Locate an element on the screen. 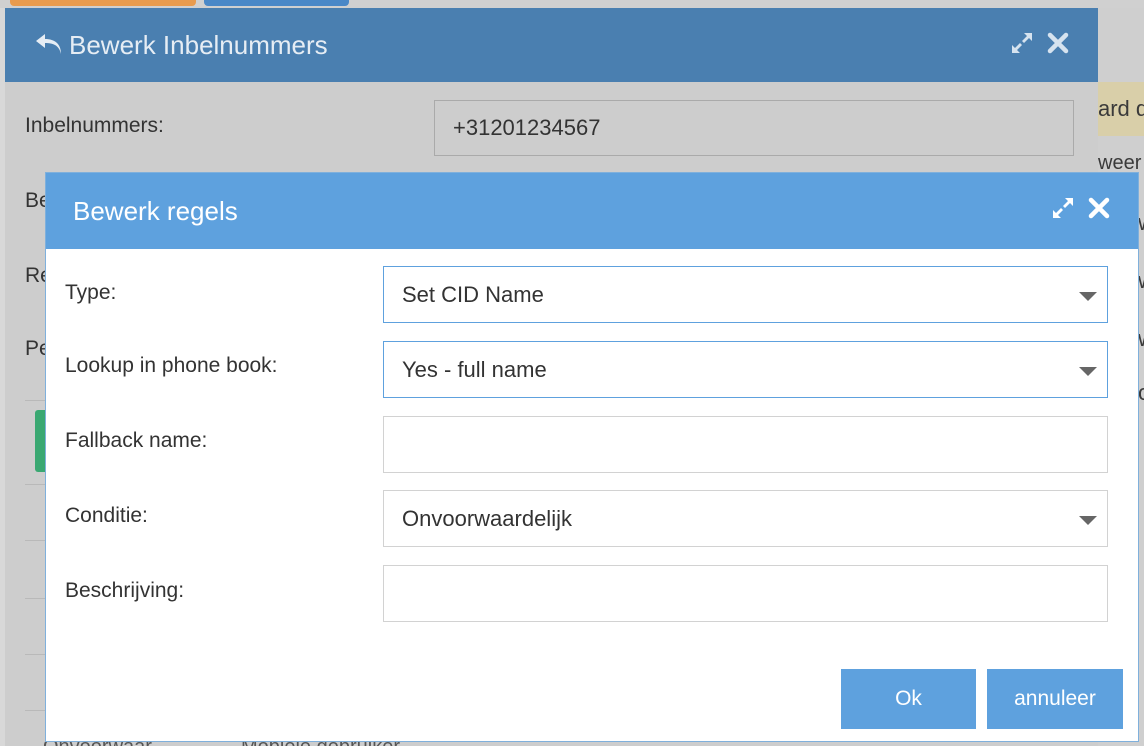  lookup-phone-book-select: Yes - full name is located at coordinates (745, 369).